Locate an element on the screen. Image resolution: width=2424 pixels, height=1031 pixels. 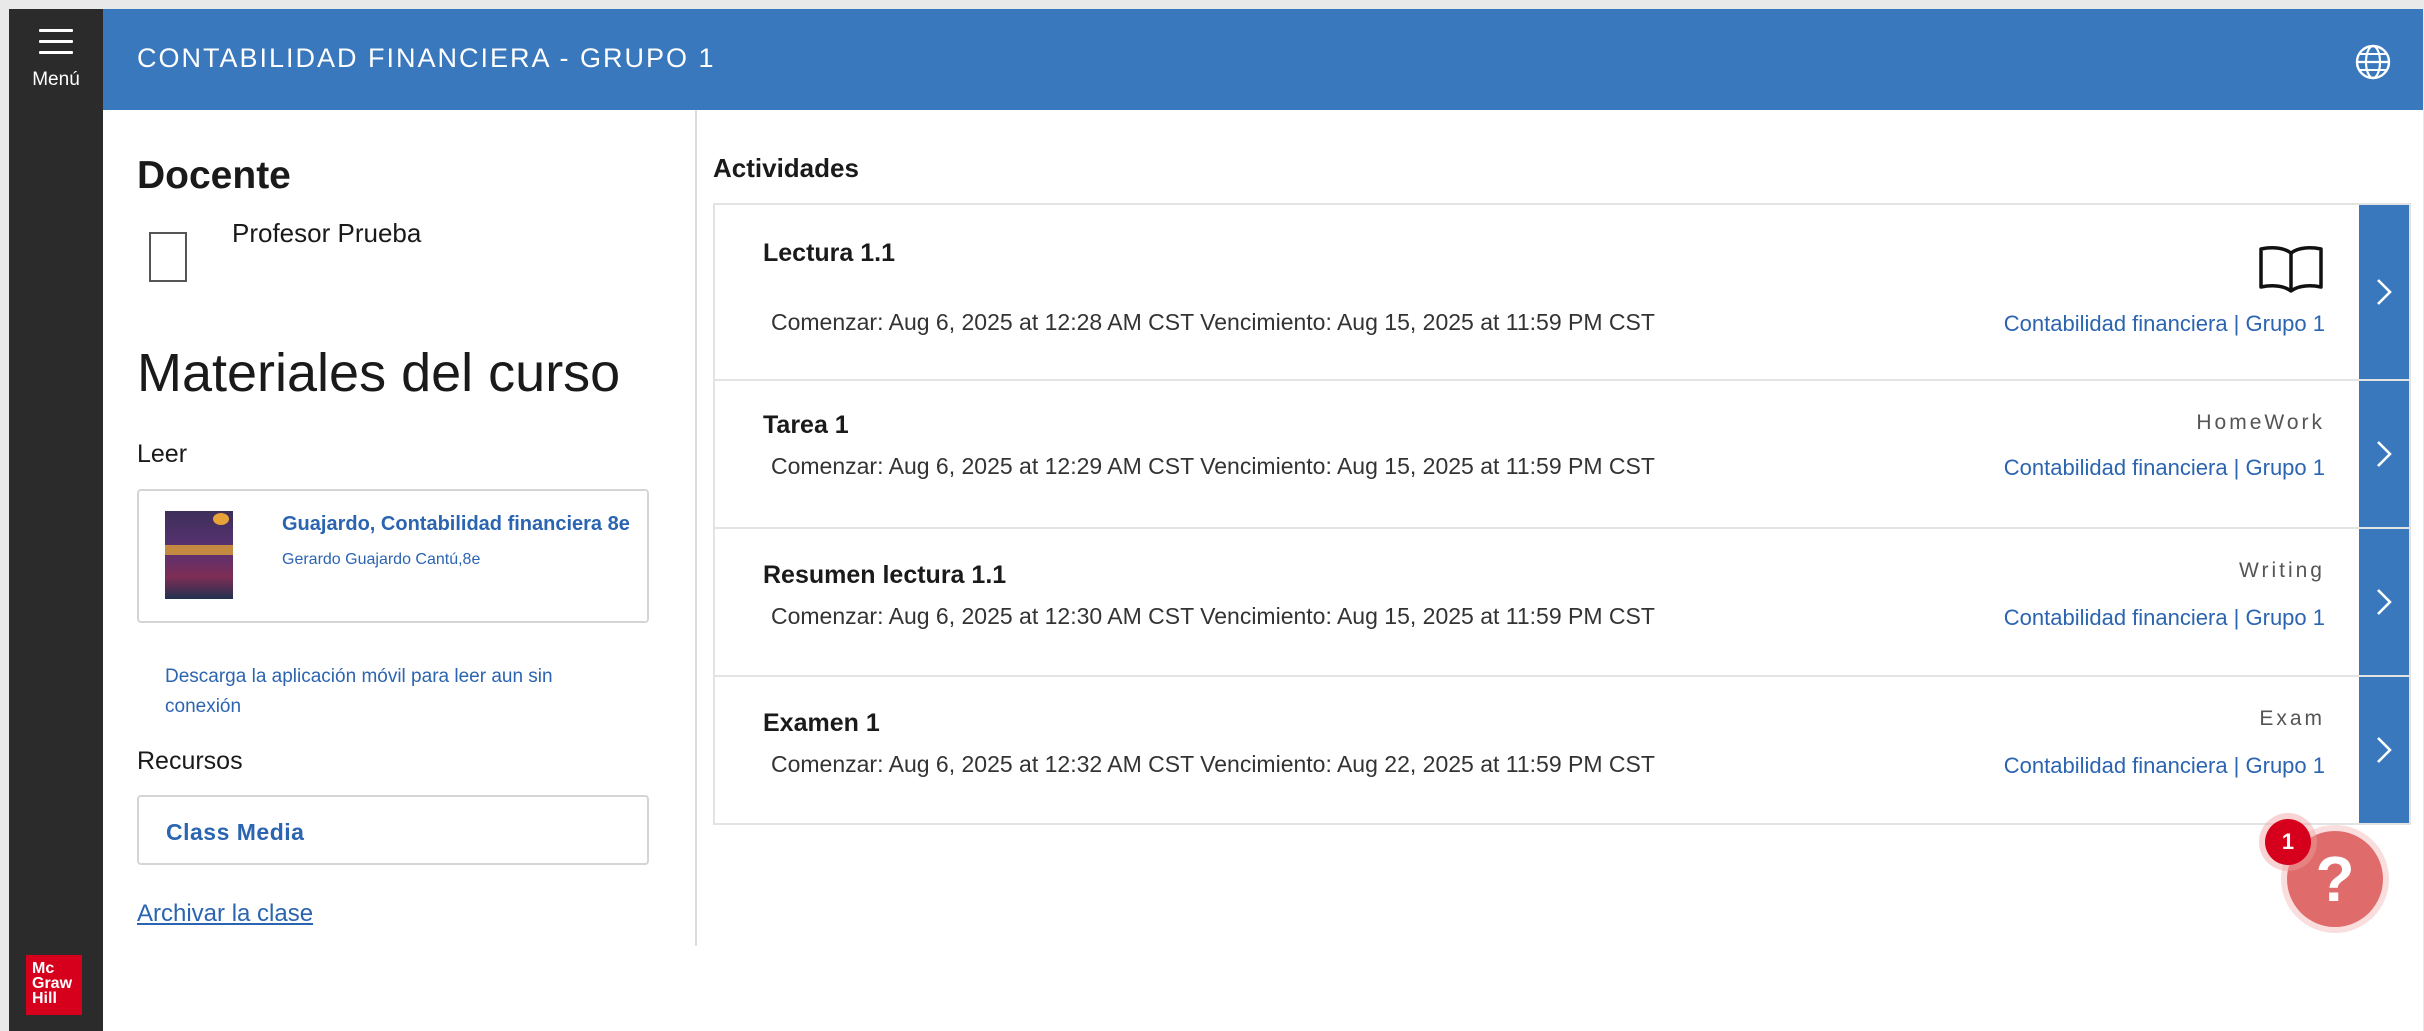
left-rail: Menú Mc Graw Hill is located at coordinates (56, 520).